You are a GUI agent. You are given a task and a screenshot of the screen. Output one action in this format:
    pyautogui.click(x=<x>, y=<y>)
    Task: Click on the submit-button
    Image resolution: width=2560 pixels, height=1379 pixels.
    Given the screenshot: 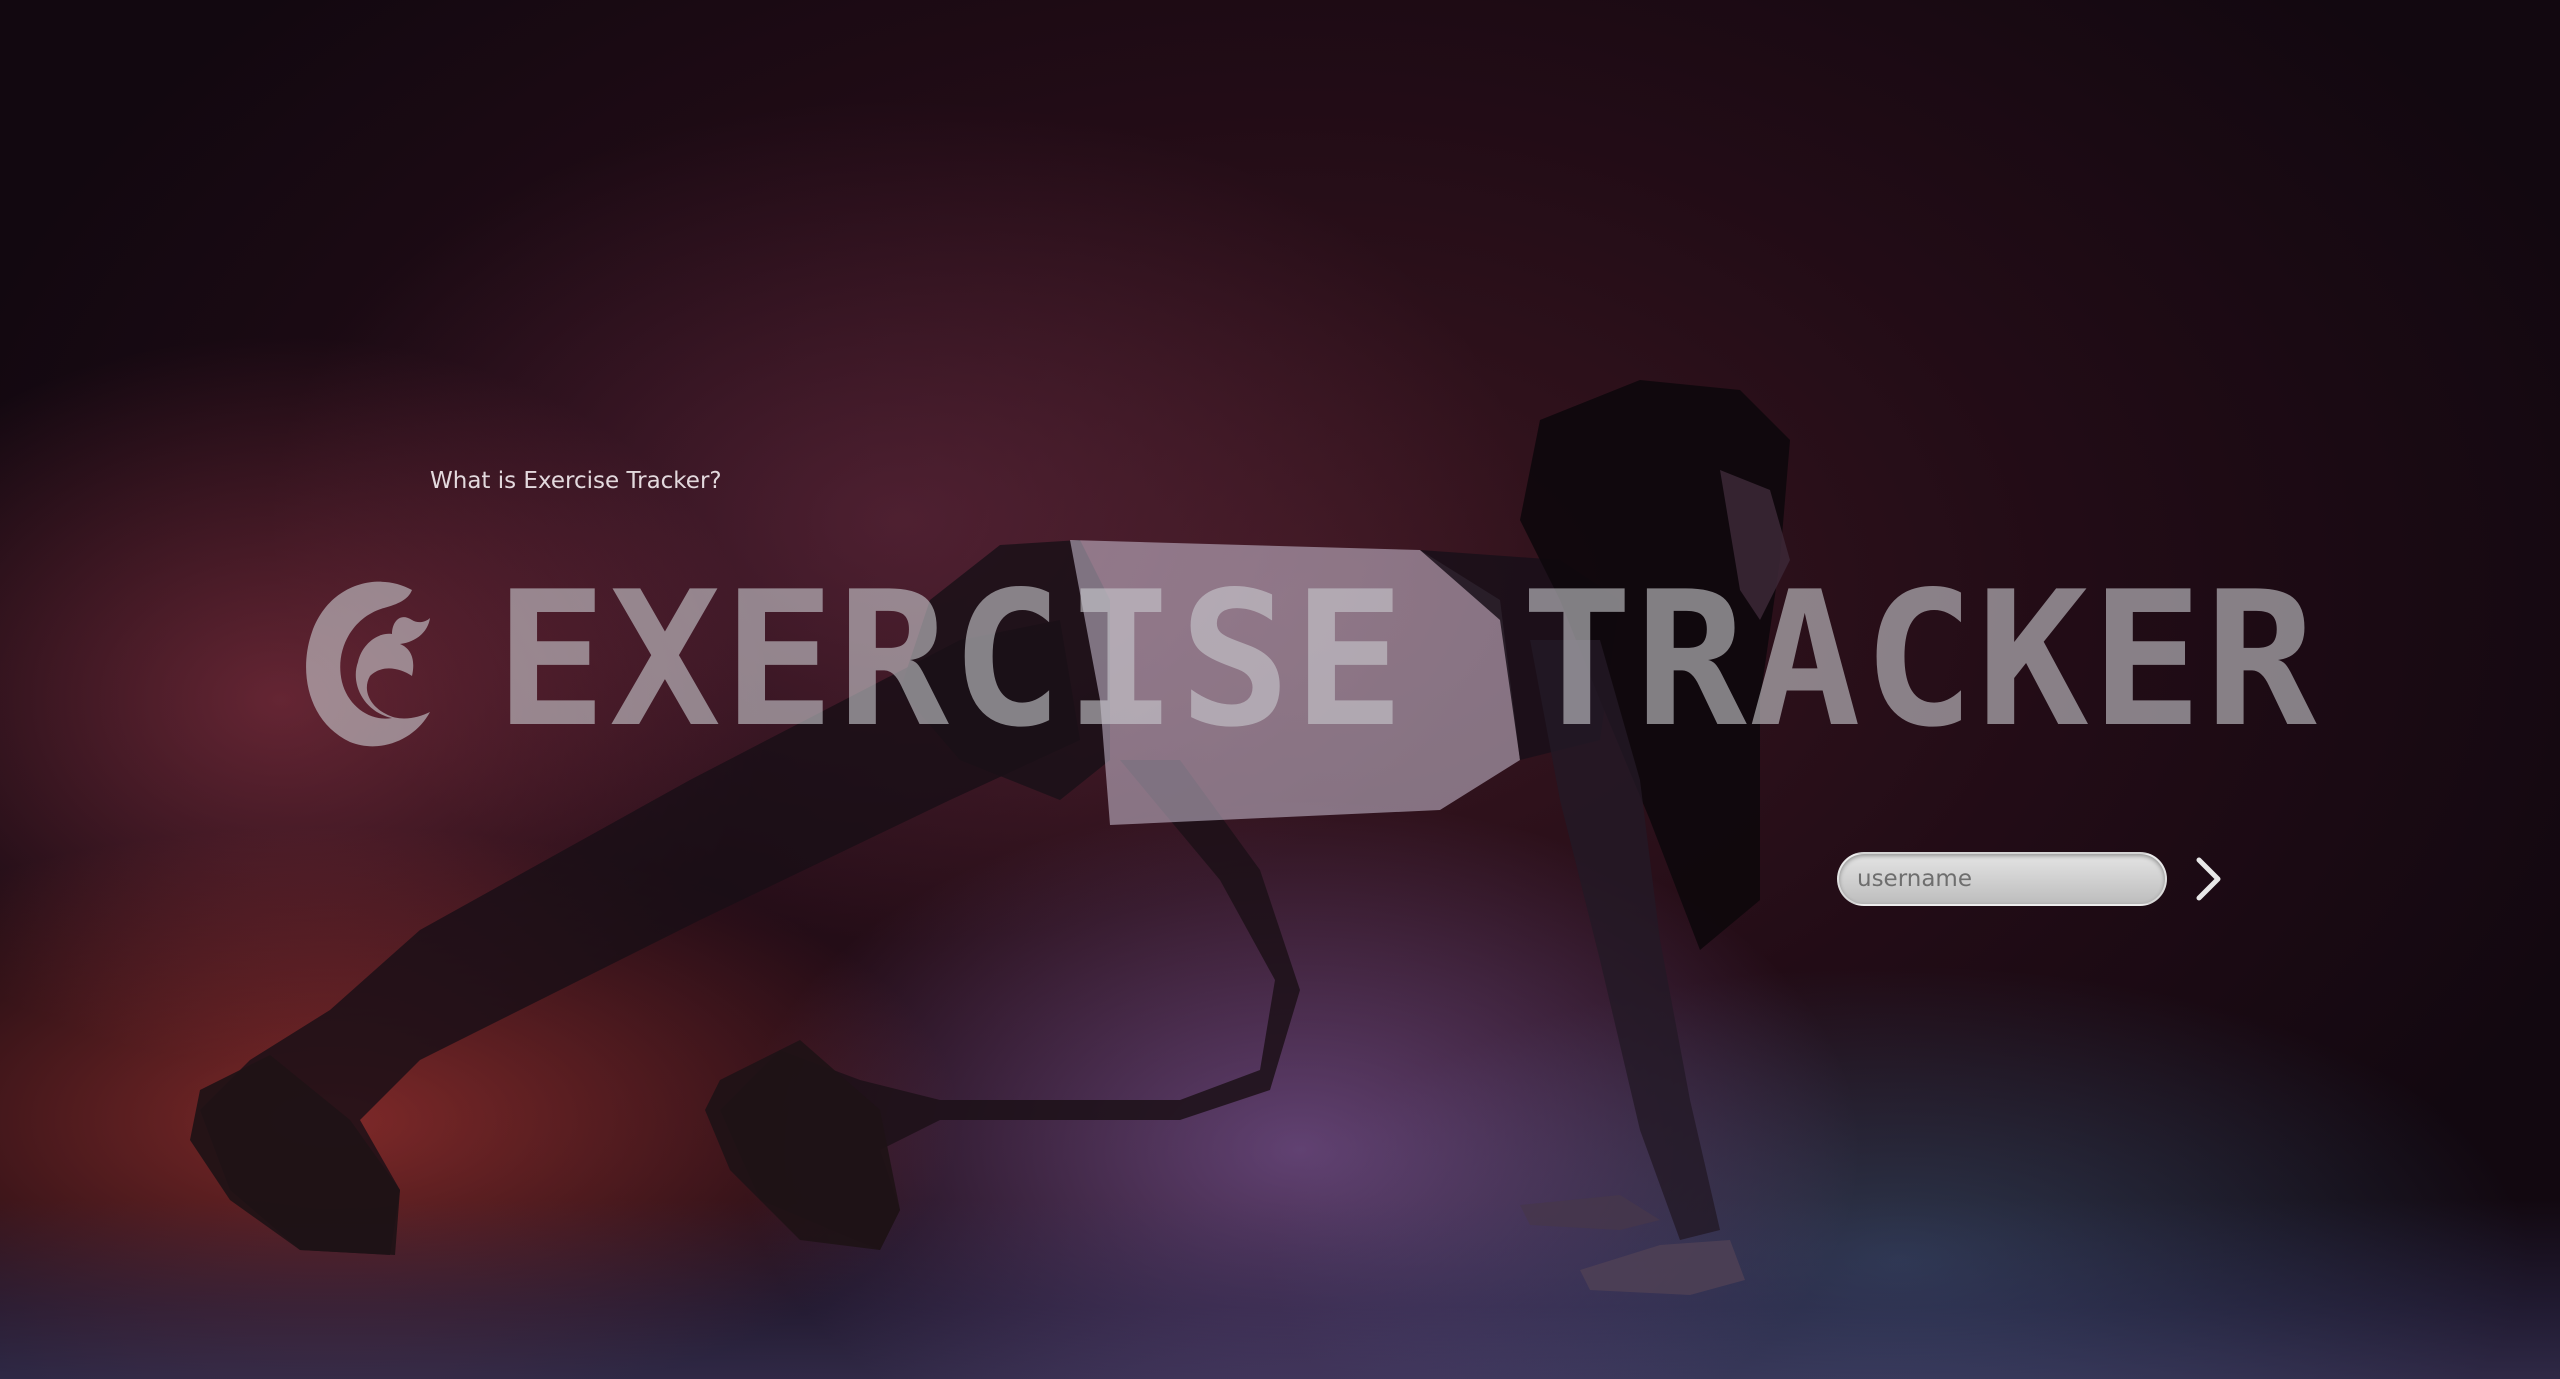 What is the action you would take?
    pyautogui.click(x=2209, y=879)
    